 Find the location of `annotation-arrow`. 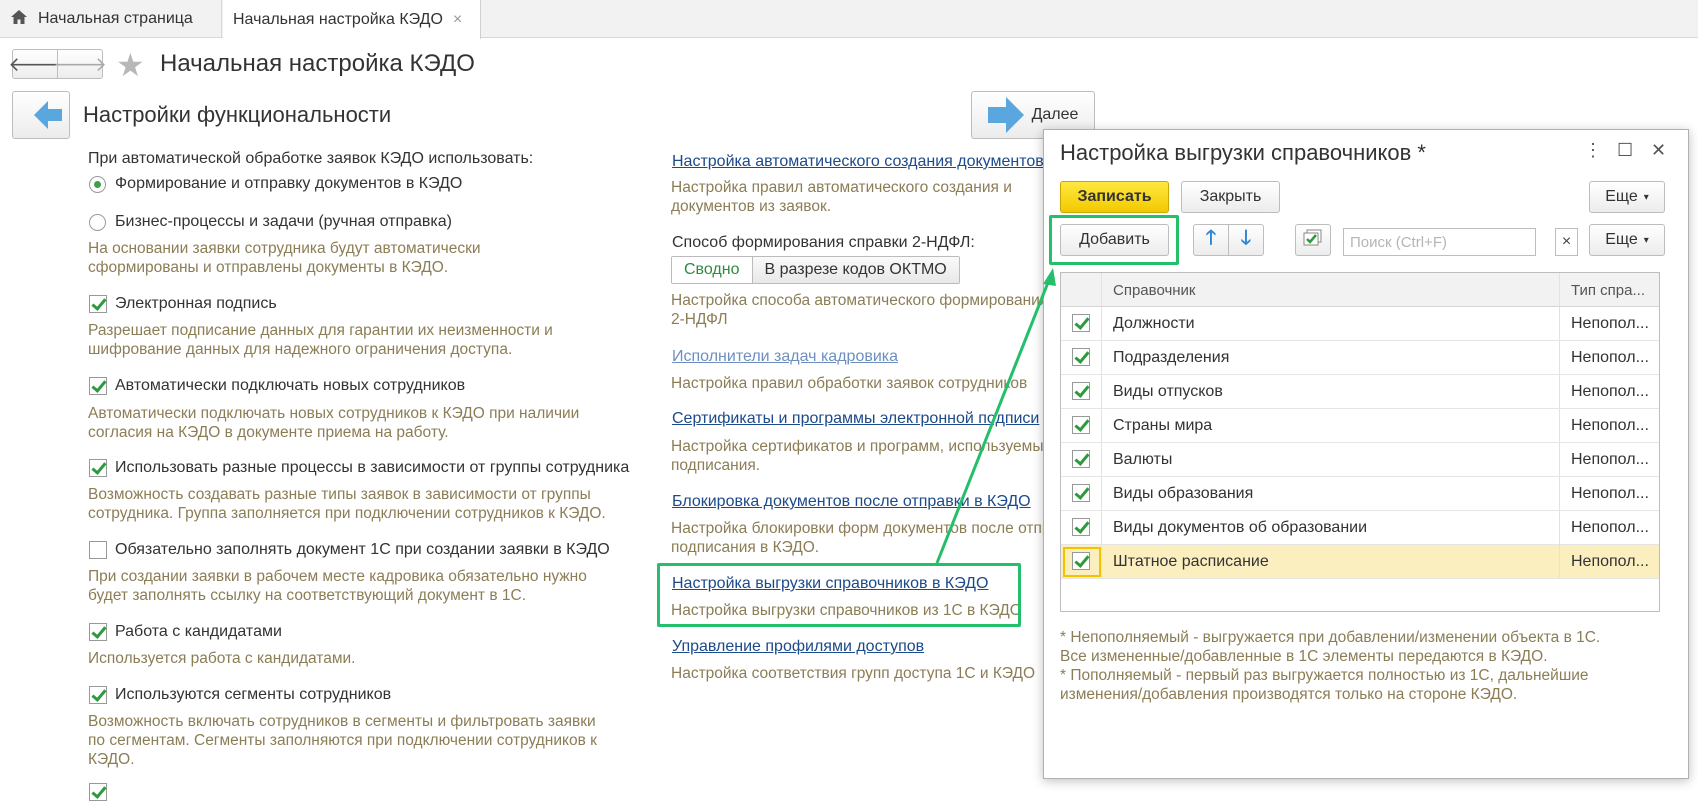

annotation-arrow is located at coordinates (995, 416).